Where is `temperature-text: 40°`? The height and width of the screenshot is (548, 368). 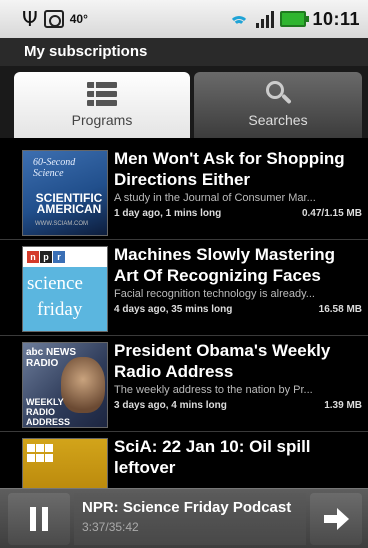
temperature-text: 40° is located at coordinates (78, 19).